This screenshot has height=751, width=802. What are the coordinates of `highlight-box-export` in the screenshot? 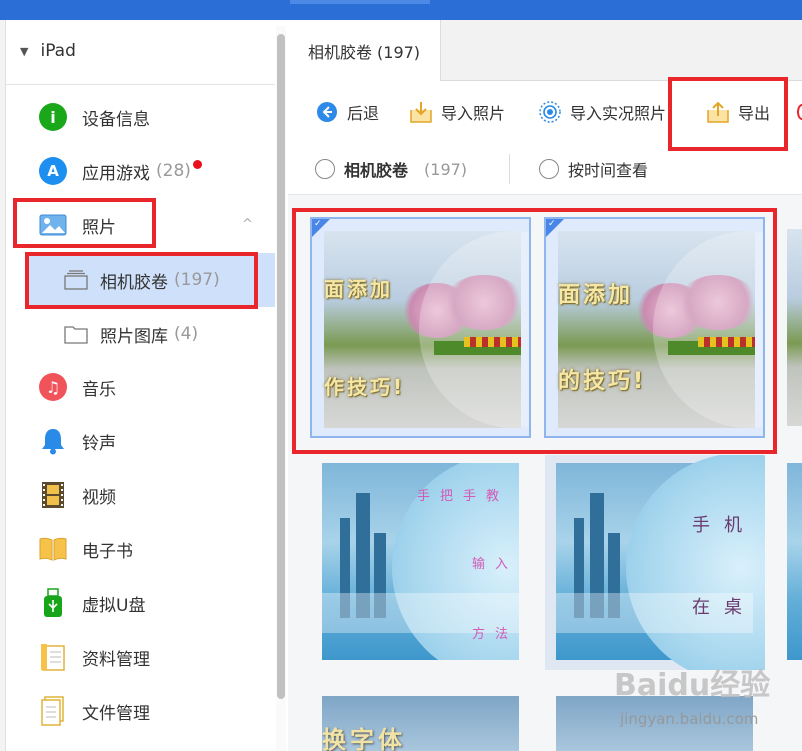 It's located at (728, 114).